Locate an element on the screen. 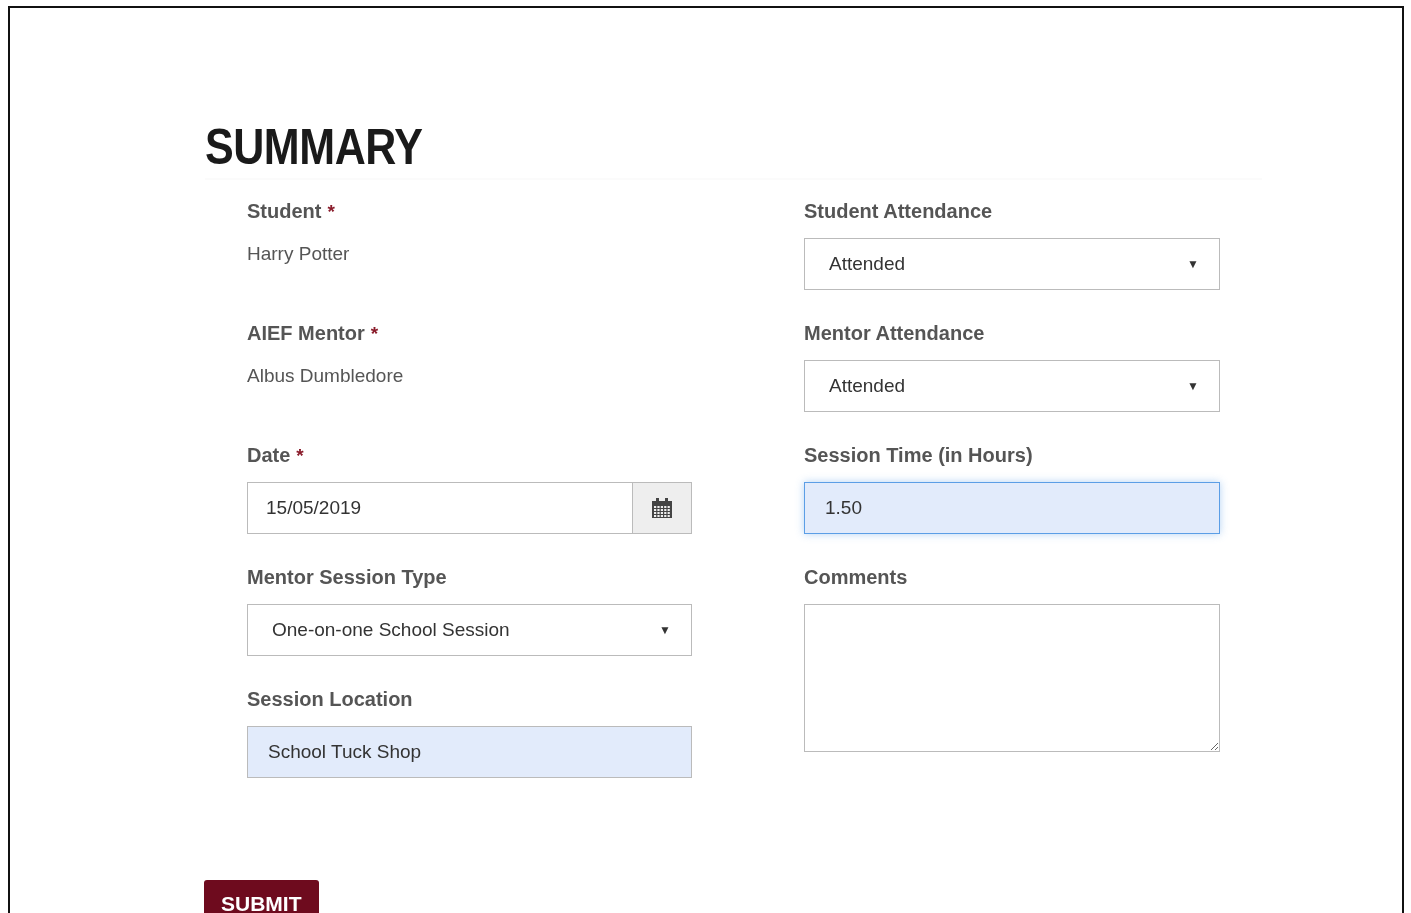 The height and width of the screenshot is (913, 1411). date-field: 15/05/2019 is located at coordinates (440, 508).